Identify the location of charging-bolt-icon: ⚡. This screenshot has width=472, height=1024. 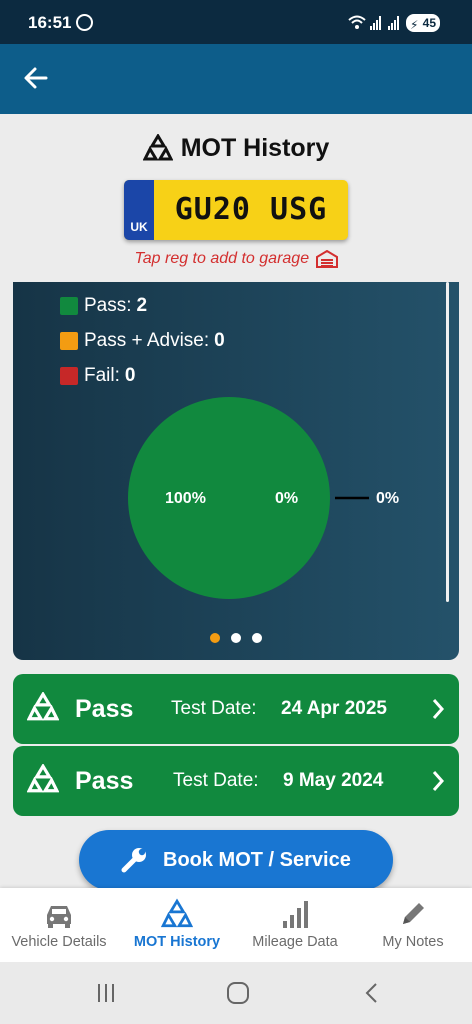
(414, 25).